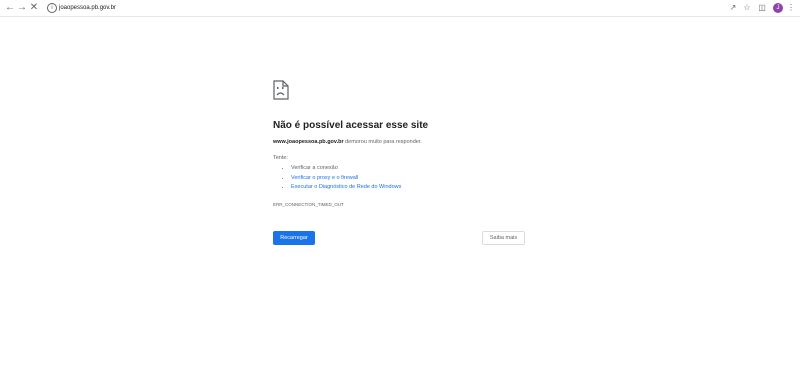 Image resolution: width=800 pixels, height=391 pixels. I want to click on side-panel-icon: ◫, so click(762, 8).